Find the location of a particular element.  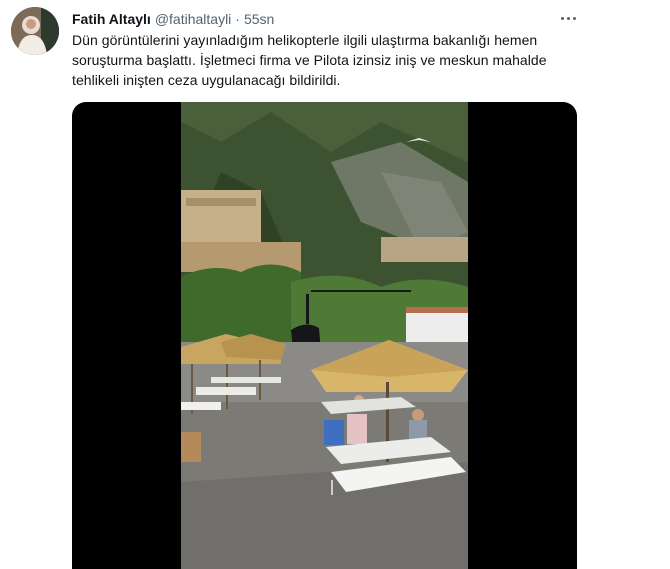

more-options-button is located at coordinates (568, 18).